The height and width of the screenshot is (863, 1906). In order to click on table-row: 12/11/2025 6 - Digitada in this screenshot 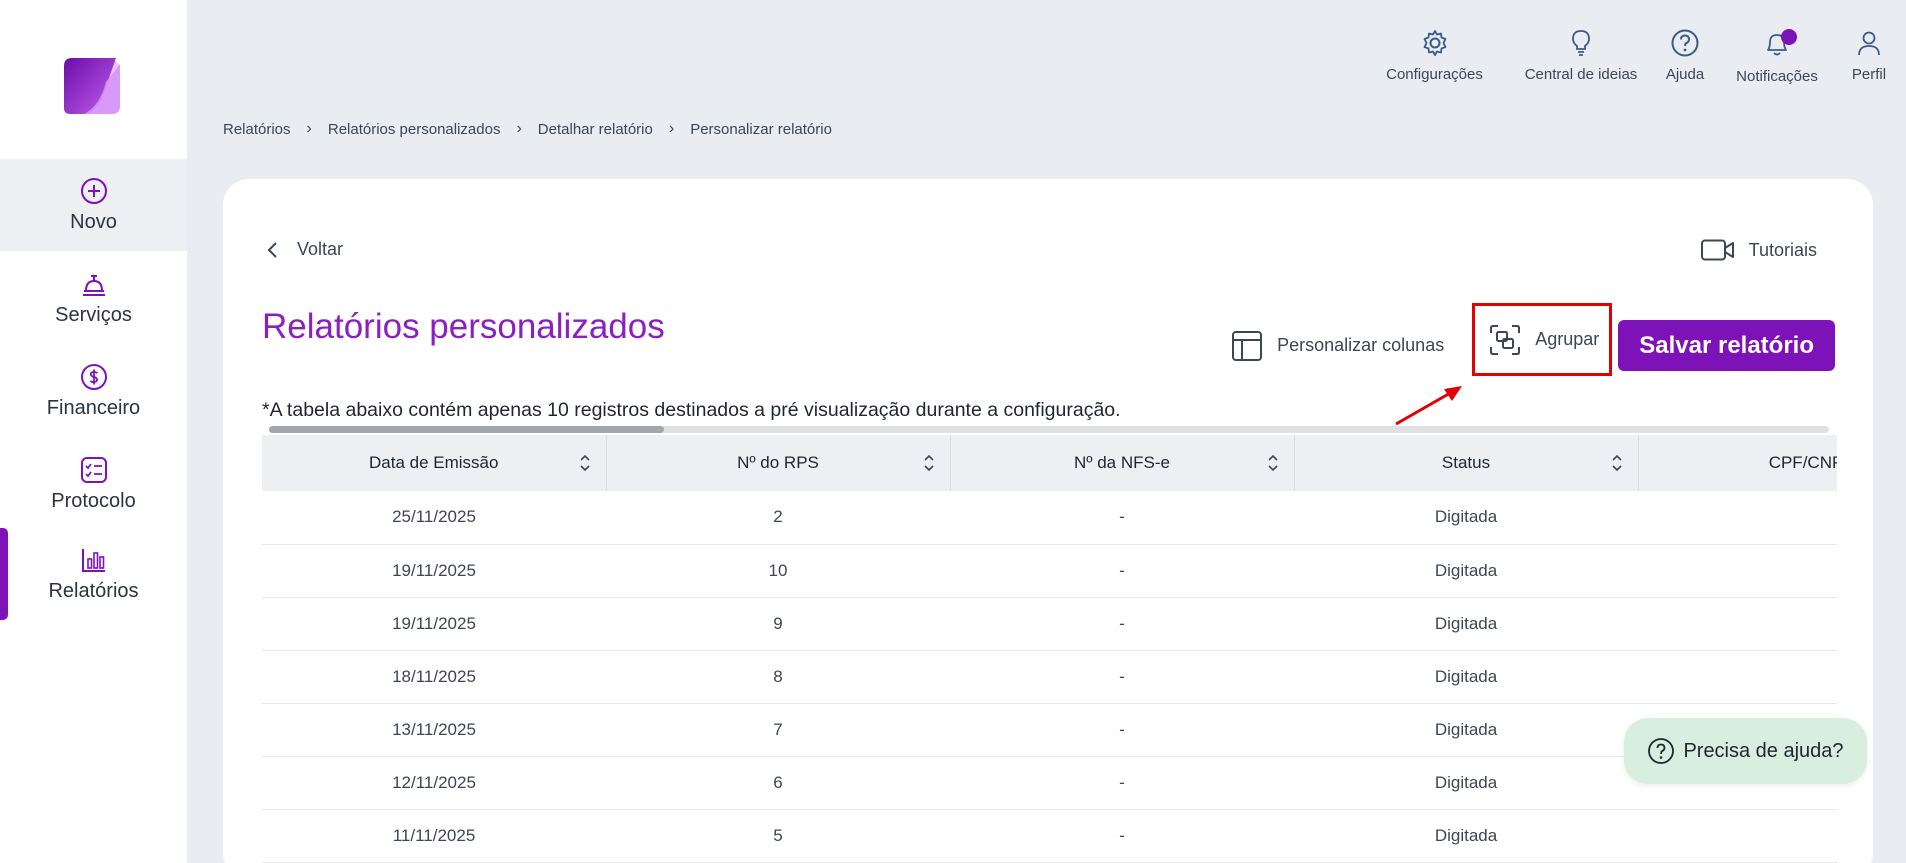, I will do `click(1049, 783)`.